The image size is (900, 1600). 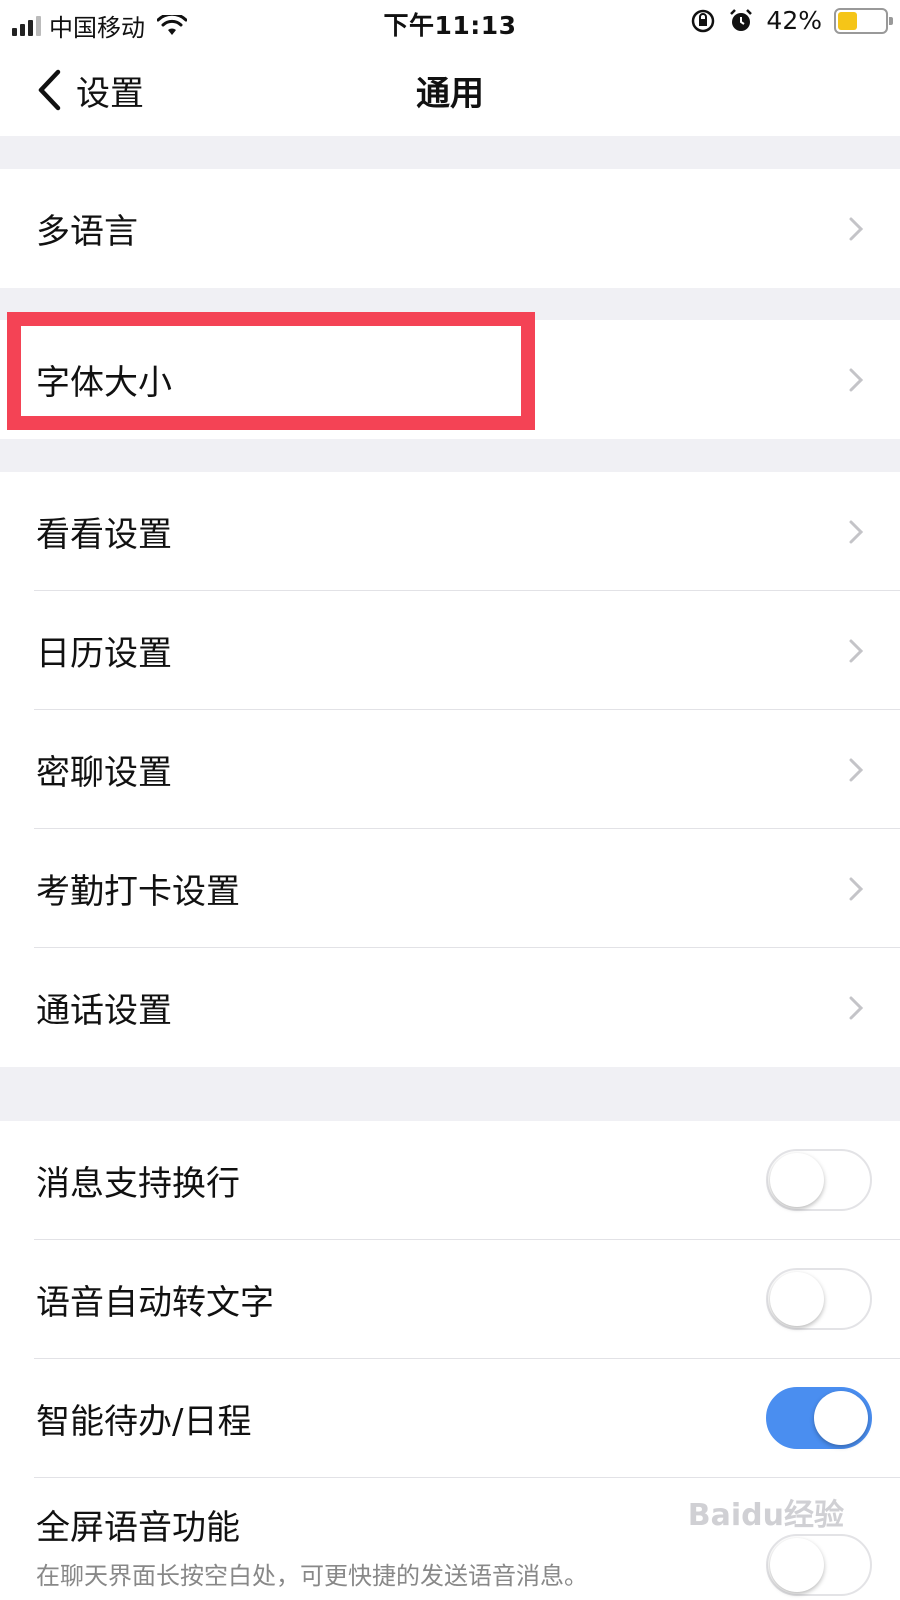 I want to click on row-label: 多语言, so click(x=87, y=232).